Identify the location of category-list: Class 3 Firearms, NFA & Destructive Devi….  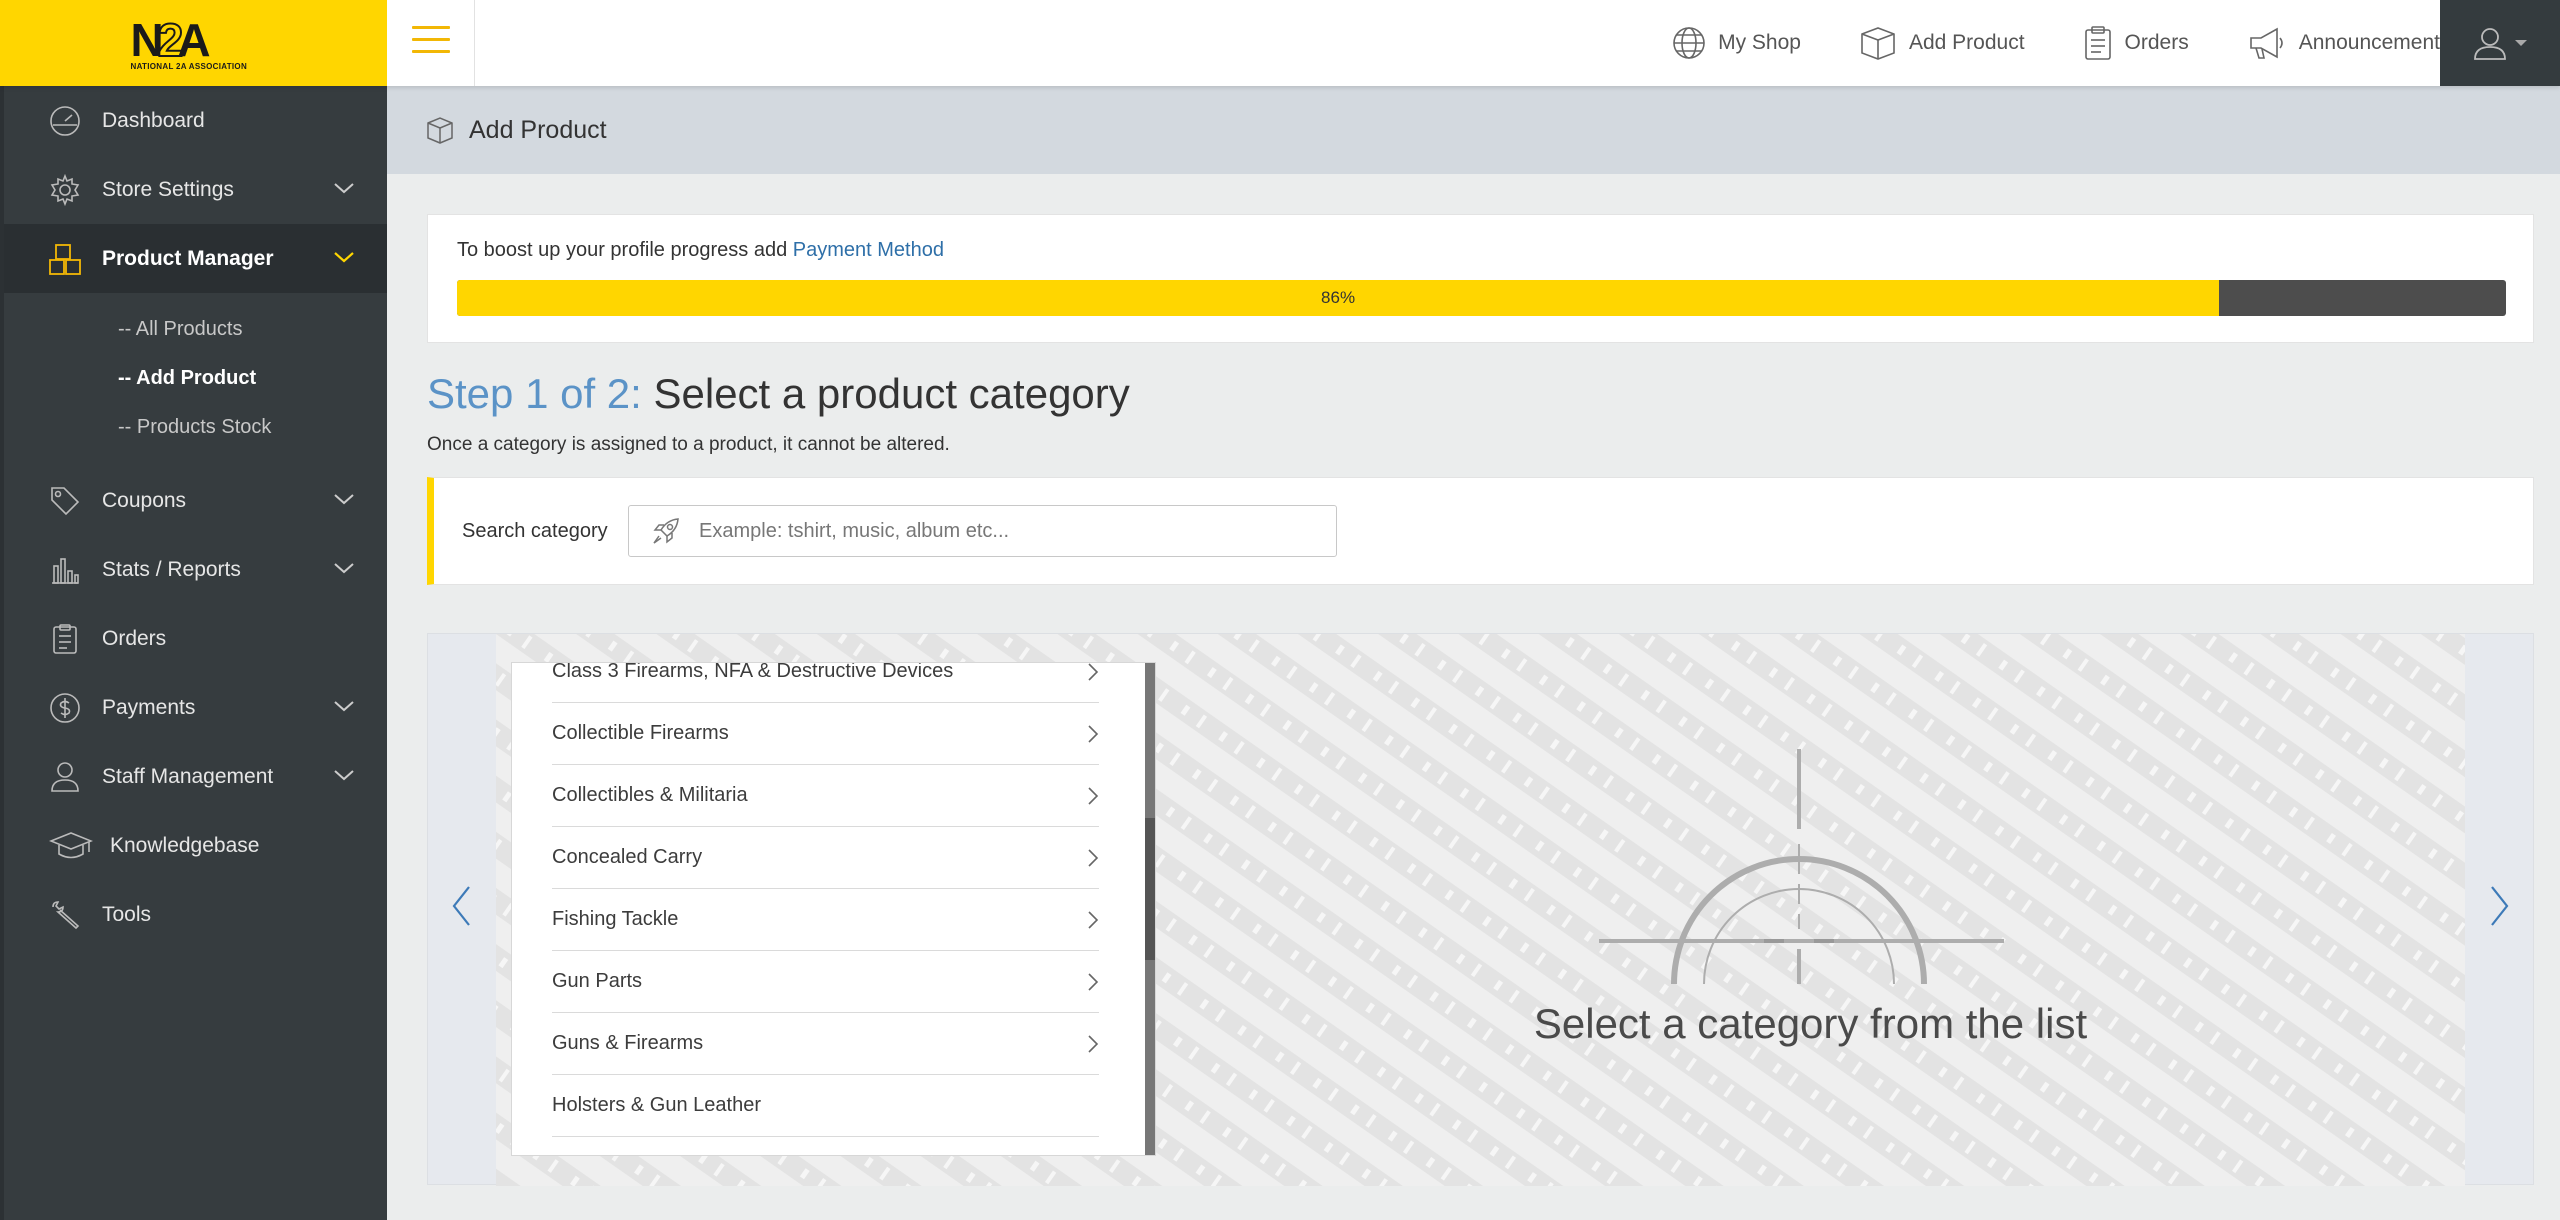
(833, 909).